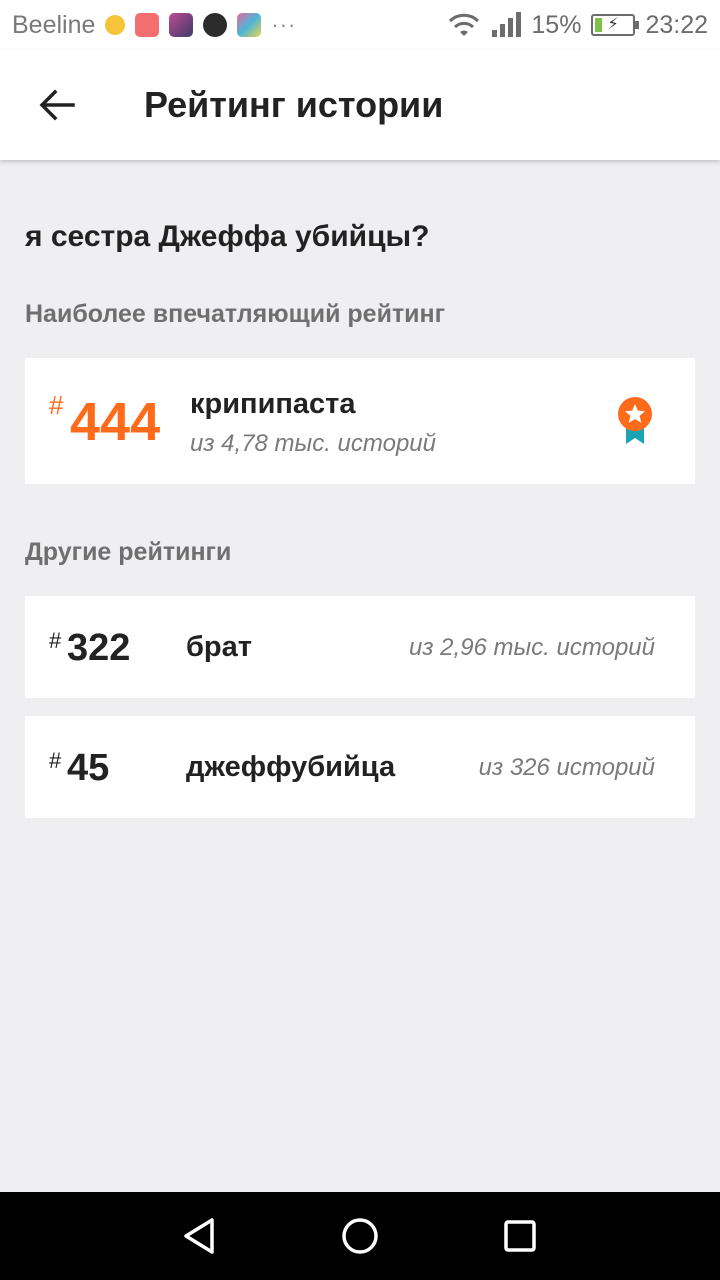  What do you see at coordinates (360, 25) in the screenshot?
I see `status-bar: Beeline ··· 15% ⚡ 23:22` at bounding box center [360, 25].